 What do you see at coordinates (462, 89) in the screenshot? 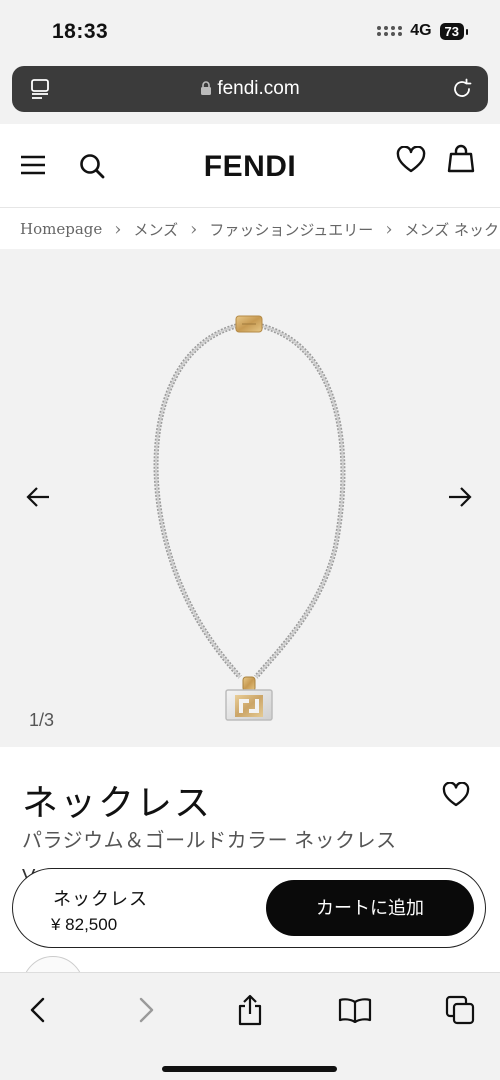
I see `reload-icon` at bounding box center [462, 89].